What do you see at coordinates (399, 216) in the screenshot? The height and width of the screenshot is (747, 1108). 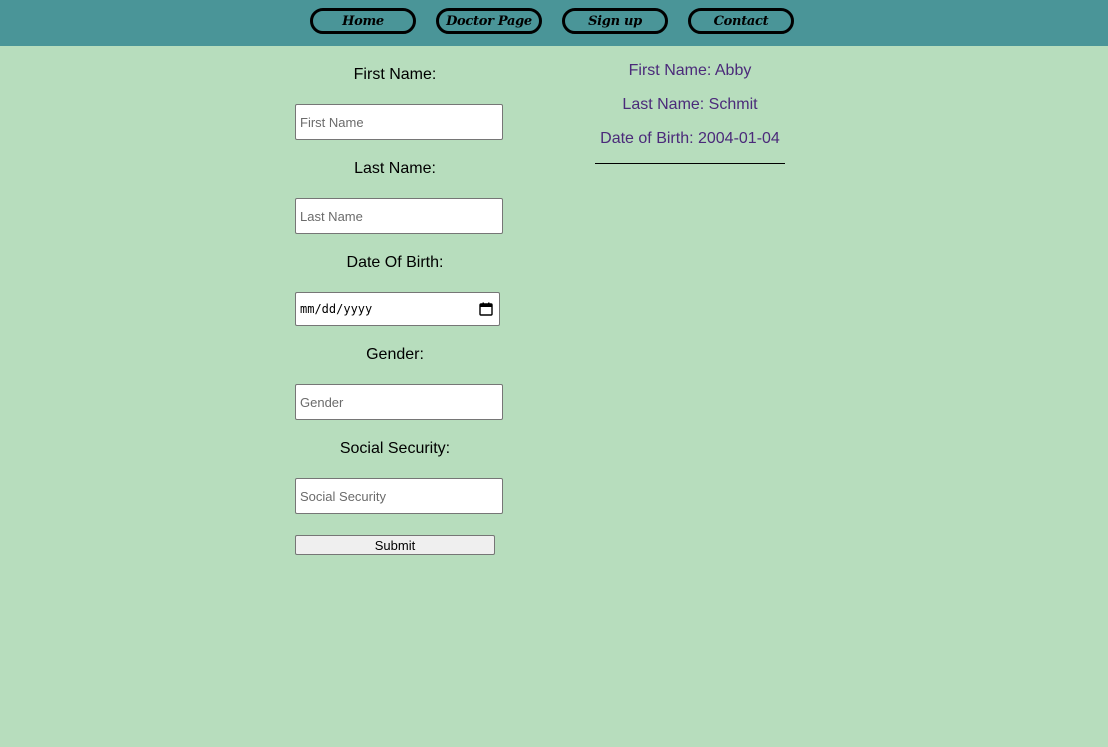 I see `last-name-input` at bounding box center [399, 216].